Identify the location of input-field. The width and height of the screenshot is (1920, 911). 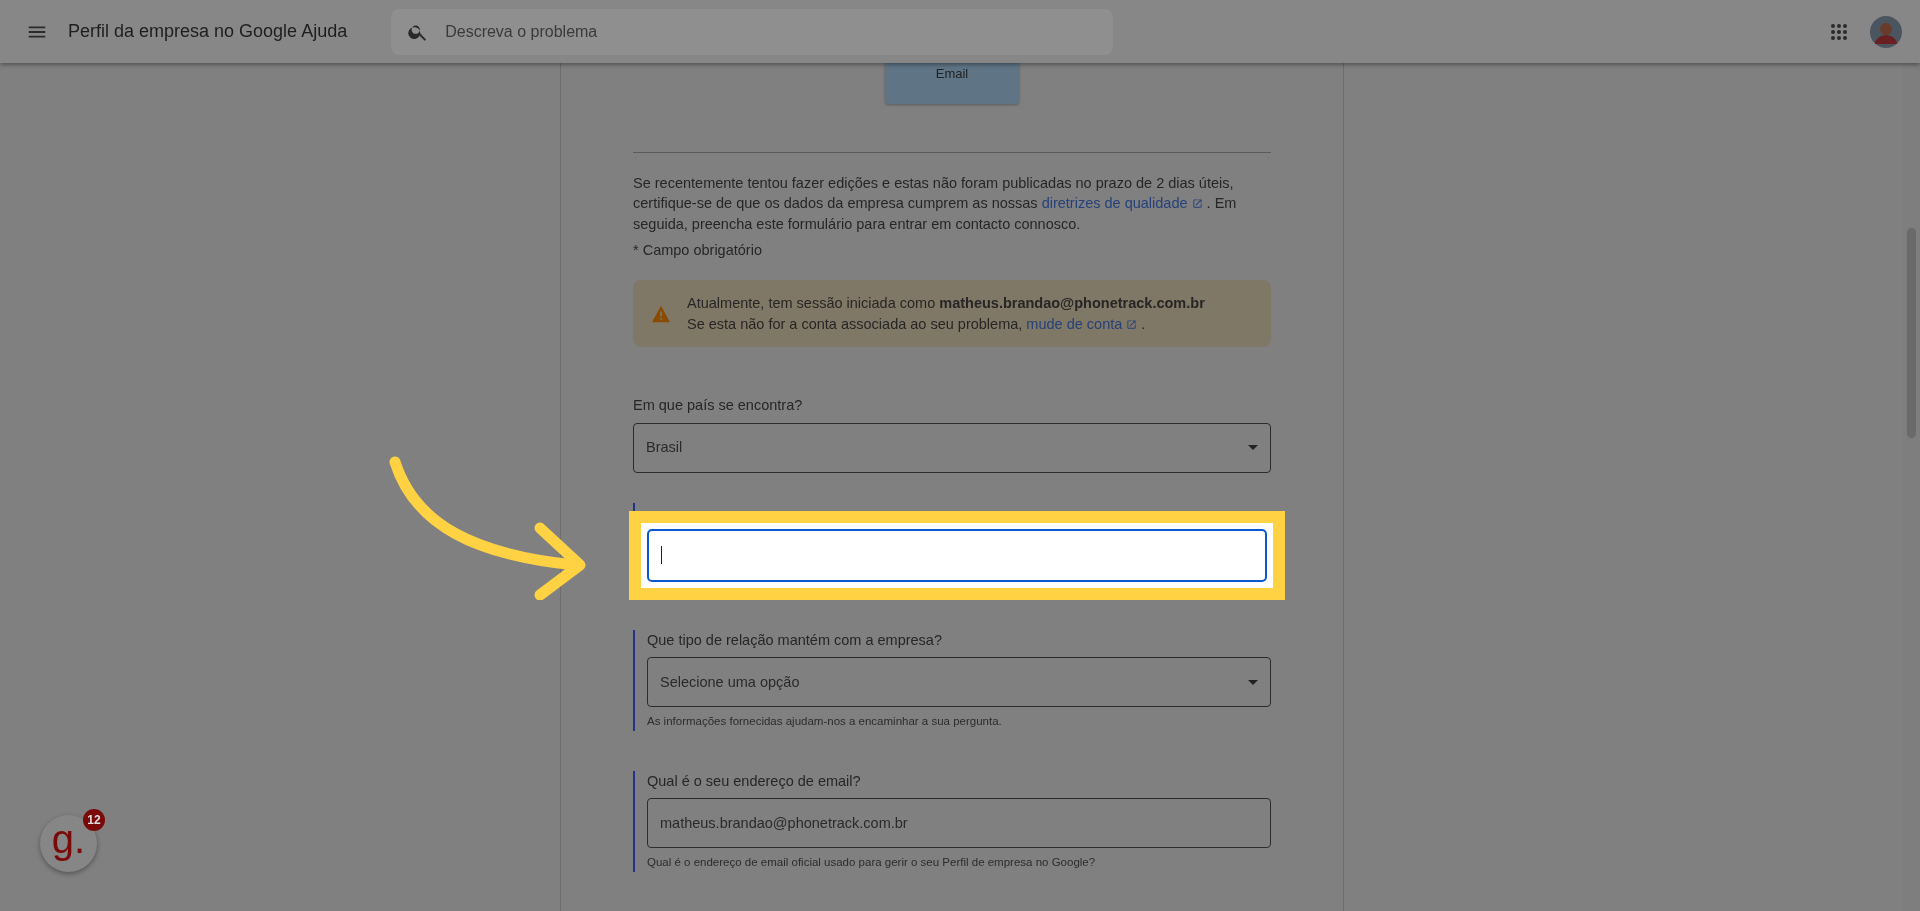
(957, 555).